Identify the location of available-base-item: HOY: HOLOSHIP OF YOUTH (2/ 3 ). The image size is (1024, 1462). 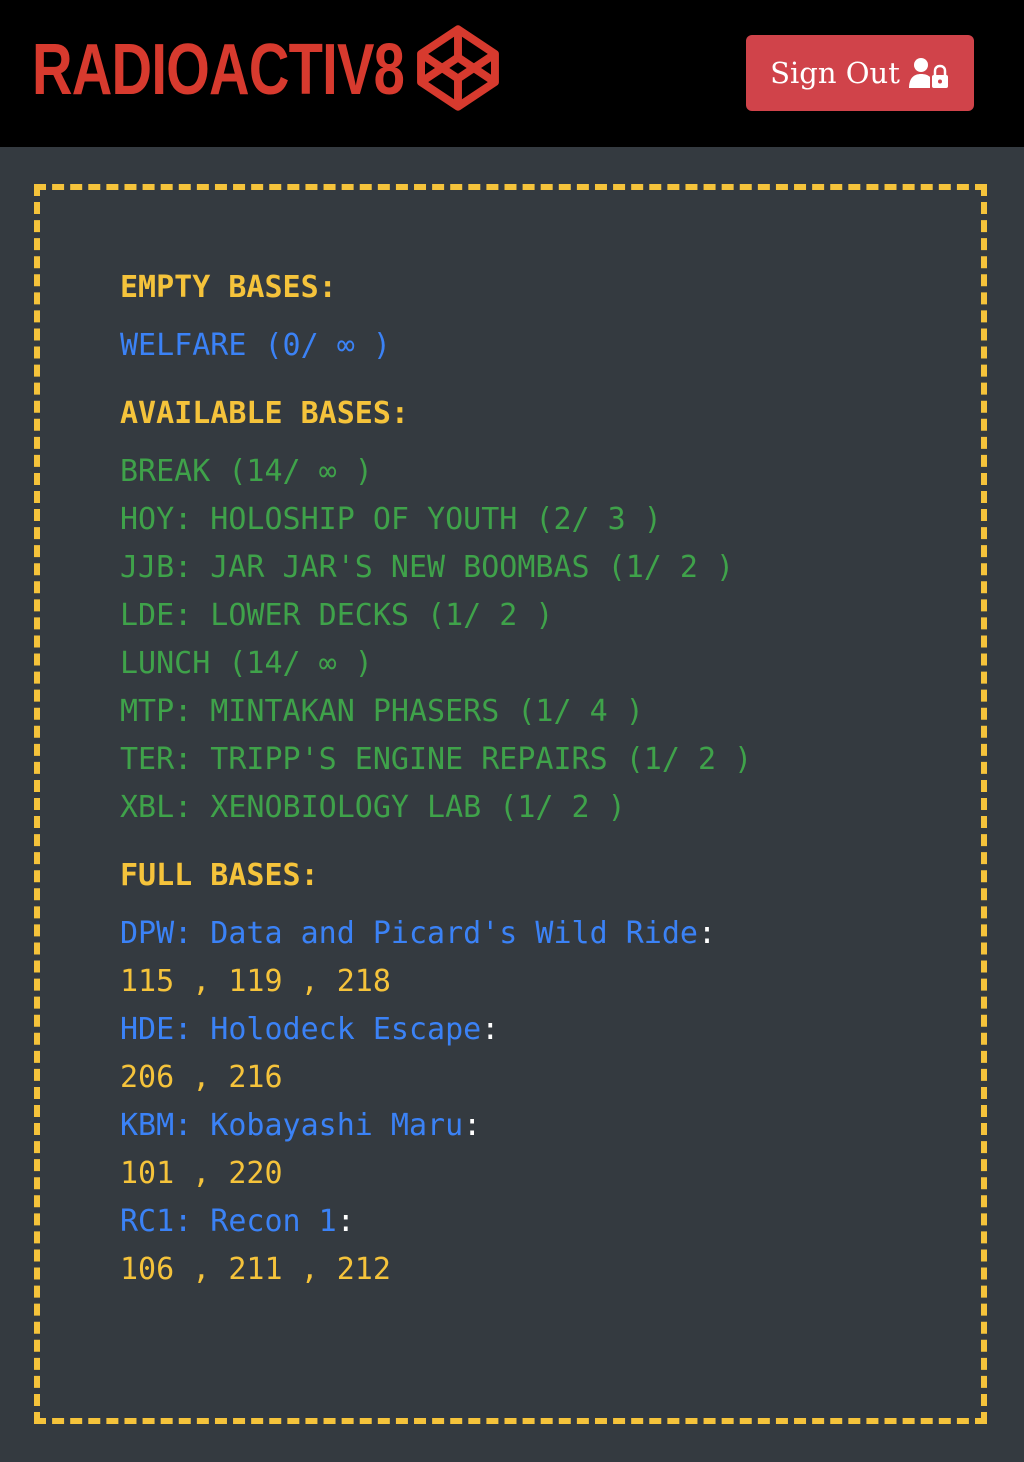
(391, 519).